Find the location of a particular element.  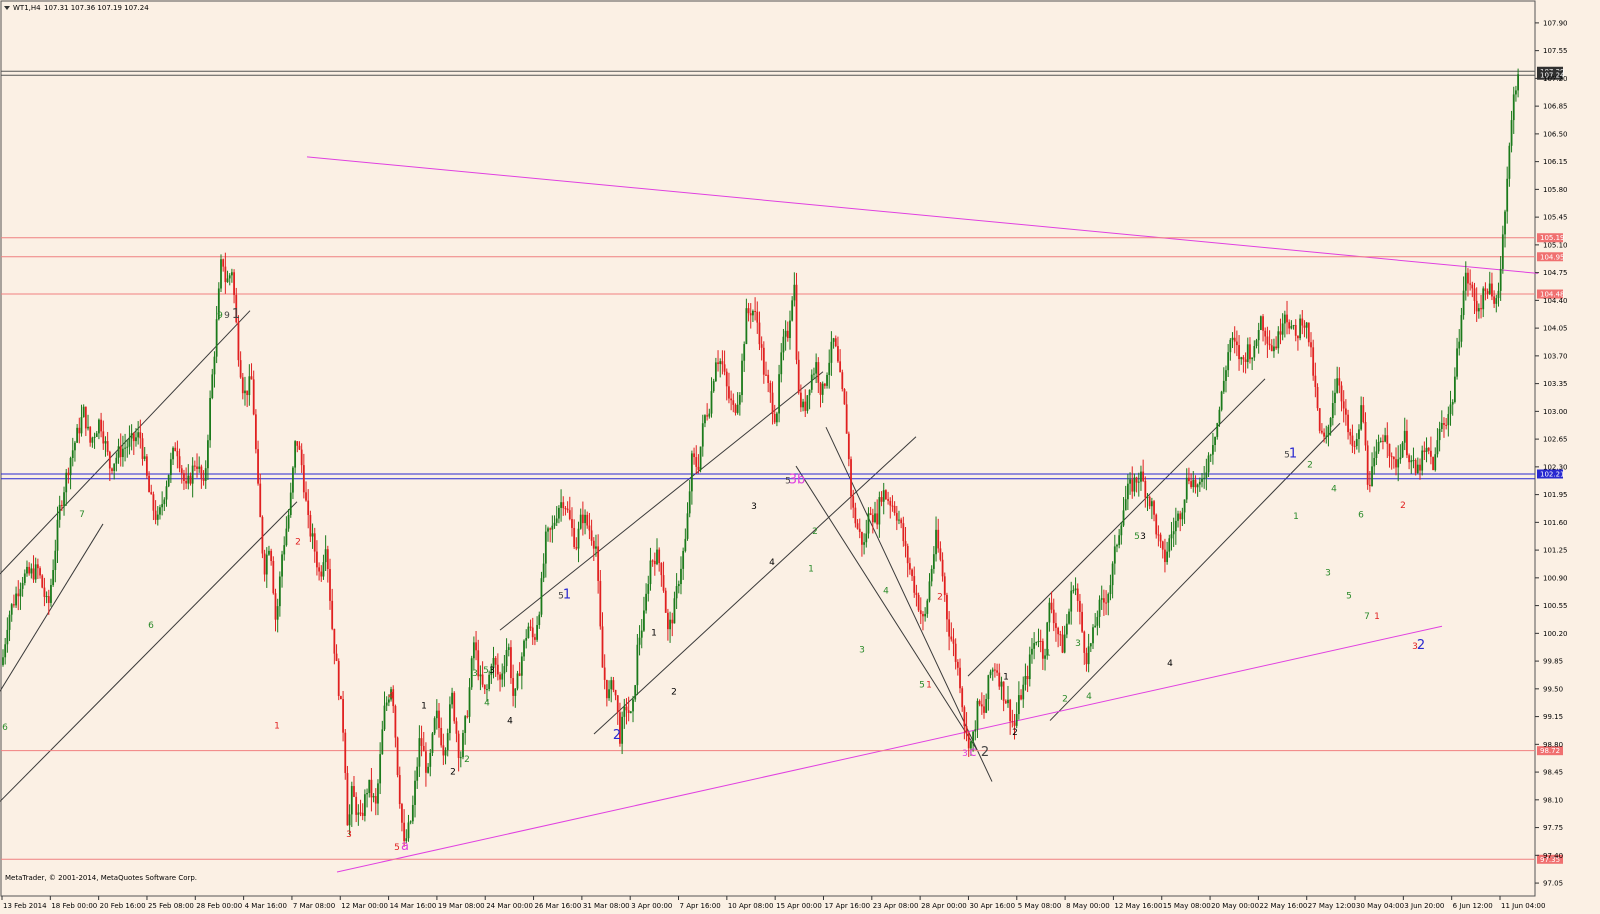

x-tick-label: 30 Apr 16:00 is located at coordinates (992, 906).